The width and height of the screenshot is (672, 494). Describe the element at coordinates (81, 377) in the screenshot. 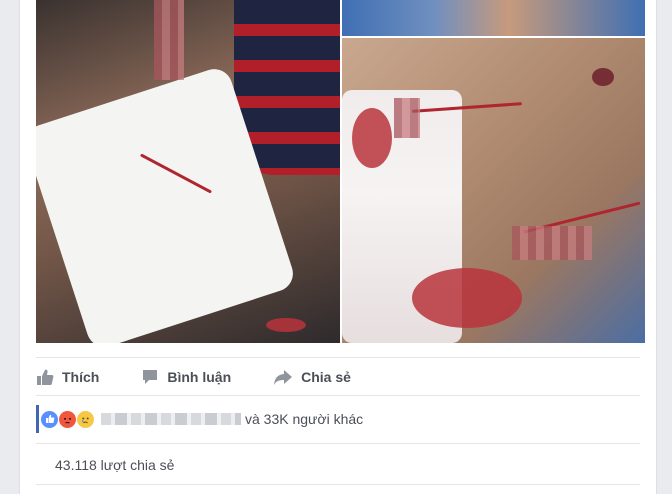

I see `like-label: Thích` at that location.